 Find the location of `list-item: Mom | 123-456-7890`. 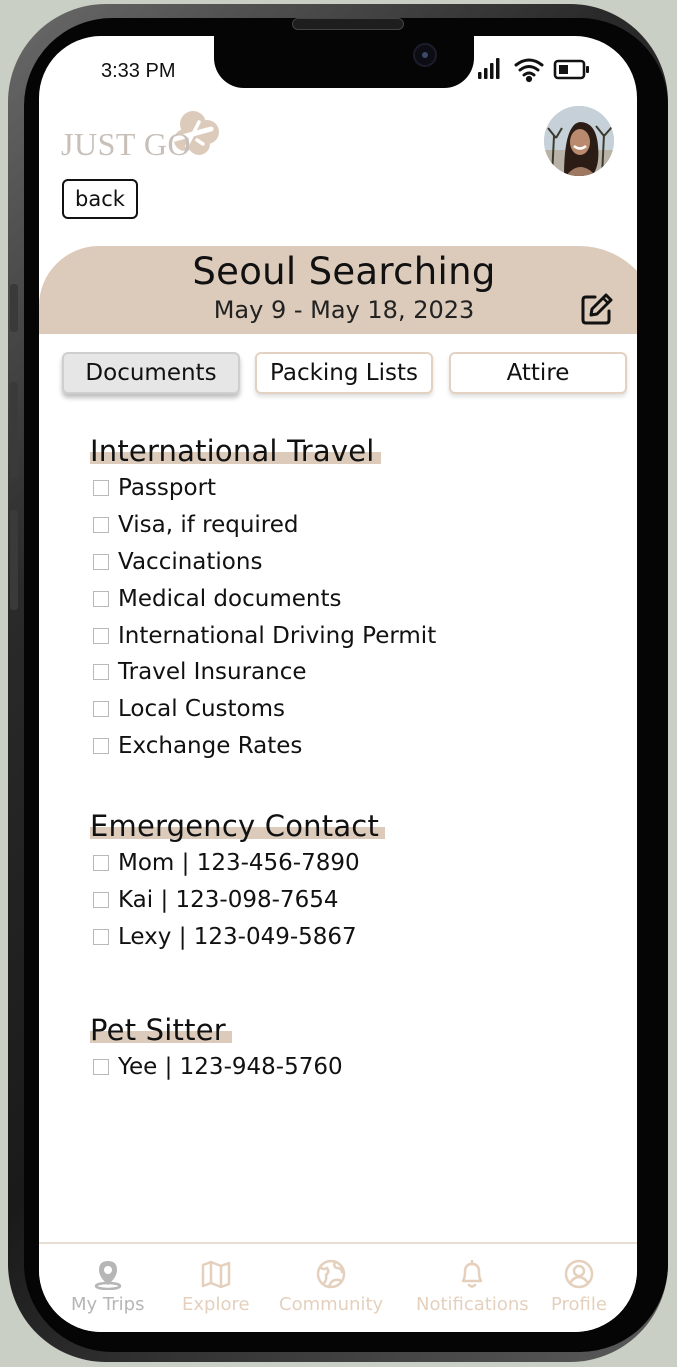

list-item: Mom | 123-456-7890 is located at coordinates (330, 863).